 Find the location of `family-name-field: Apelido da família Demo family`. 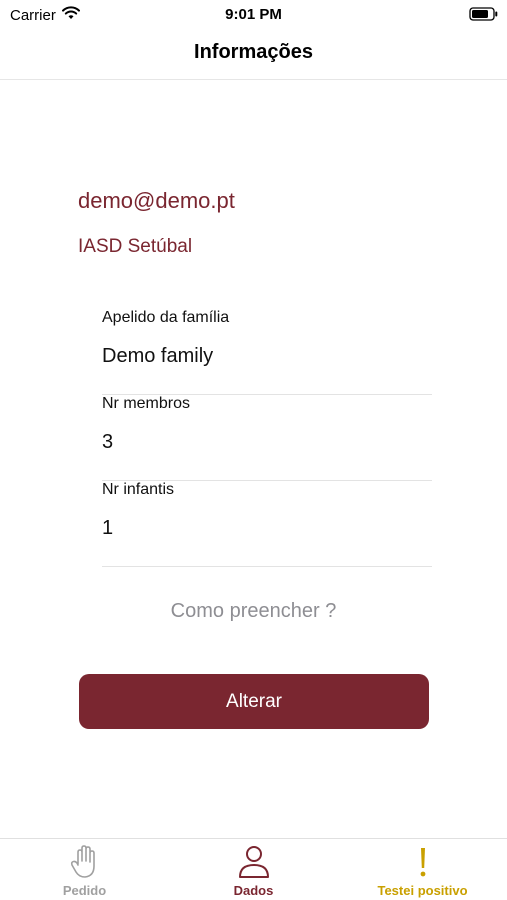

family-name-field: Apelido da família Demo family is located at coordinates (267, 352).